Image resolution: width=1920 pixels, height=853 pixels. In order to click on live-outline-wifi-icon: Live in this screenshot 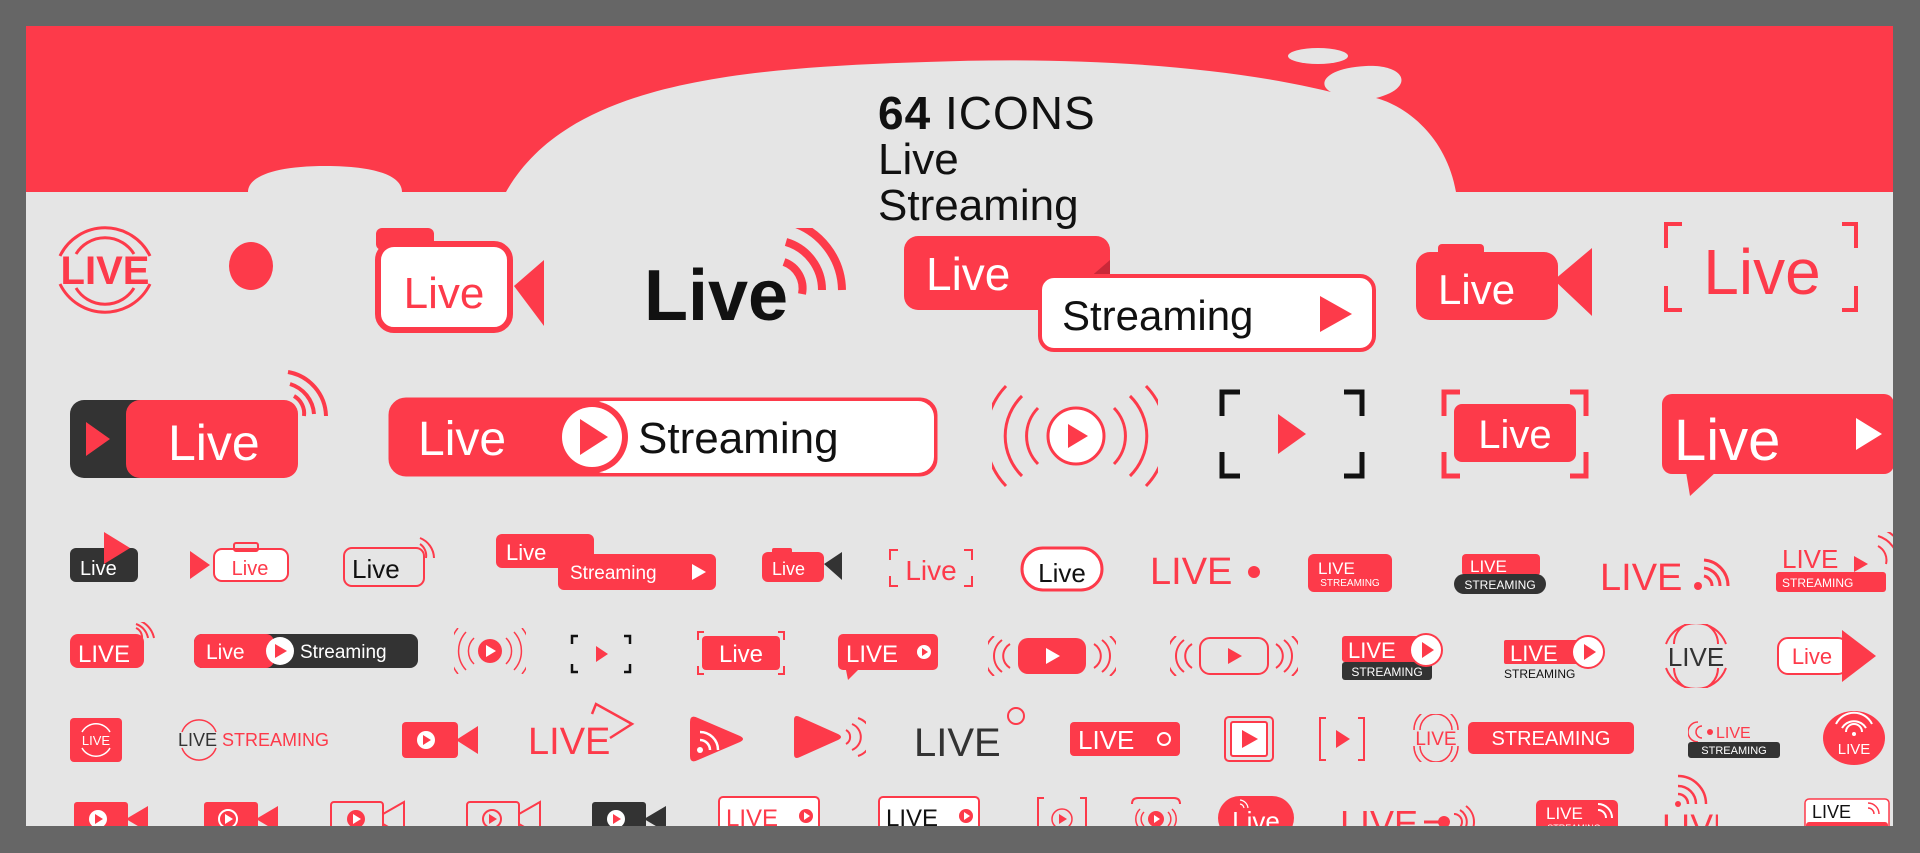, I will do `click(389, 562)`.